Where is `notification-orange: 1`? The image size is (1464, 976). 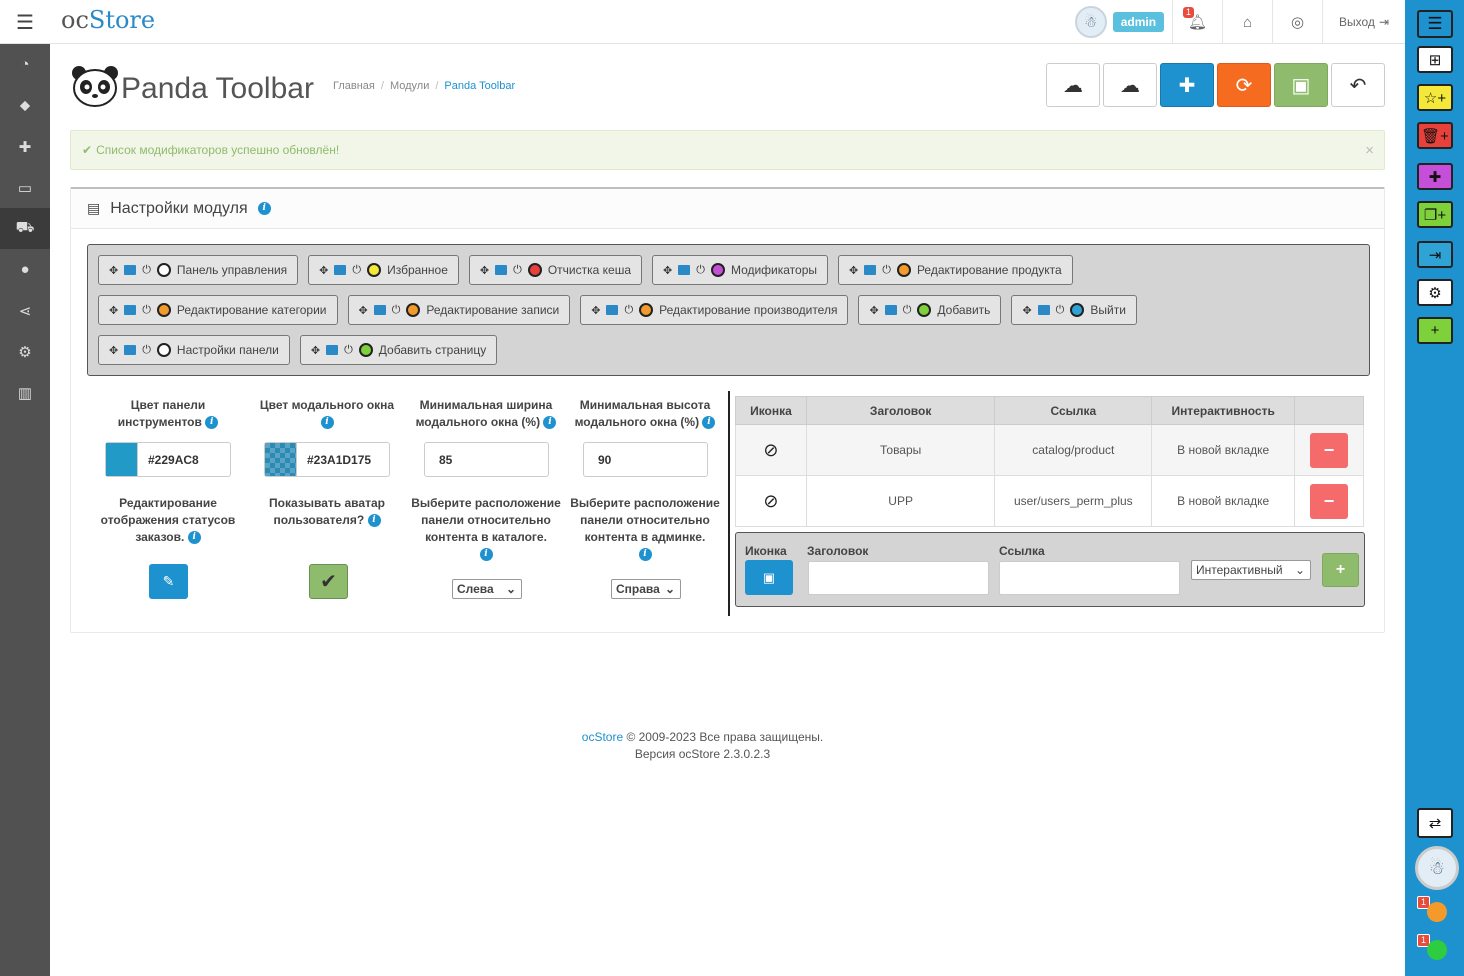
notification-orange: 1 is located at coordinates (1434, 911).